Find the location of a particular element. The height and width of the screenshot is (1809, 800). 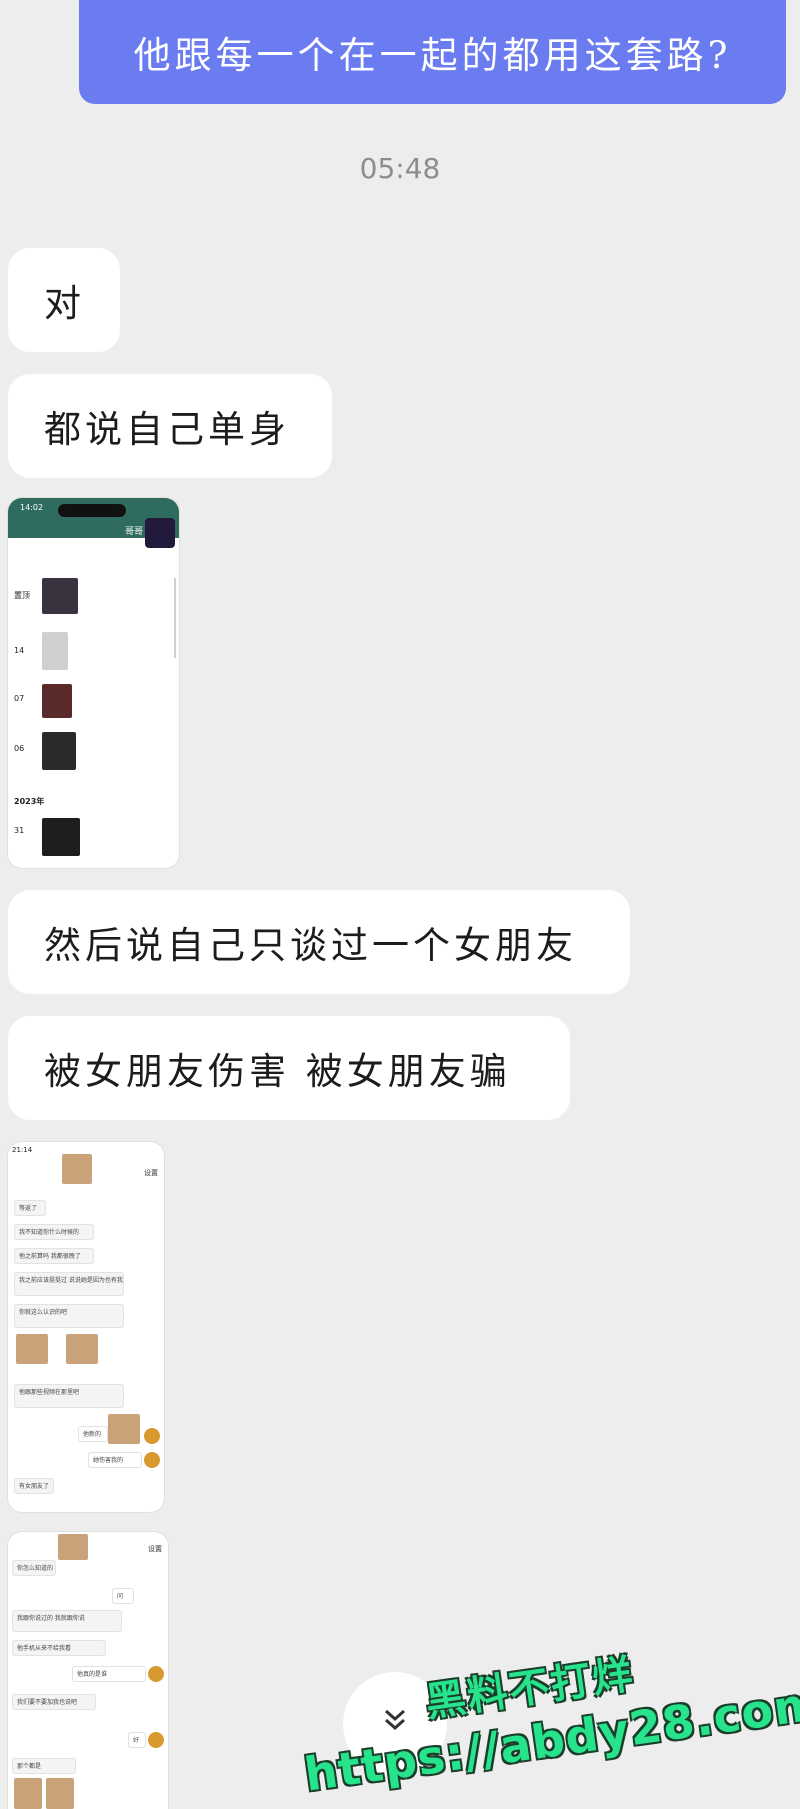

year-label: 2023年 is located at coordinates (29, 801).